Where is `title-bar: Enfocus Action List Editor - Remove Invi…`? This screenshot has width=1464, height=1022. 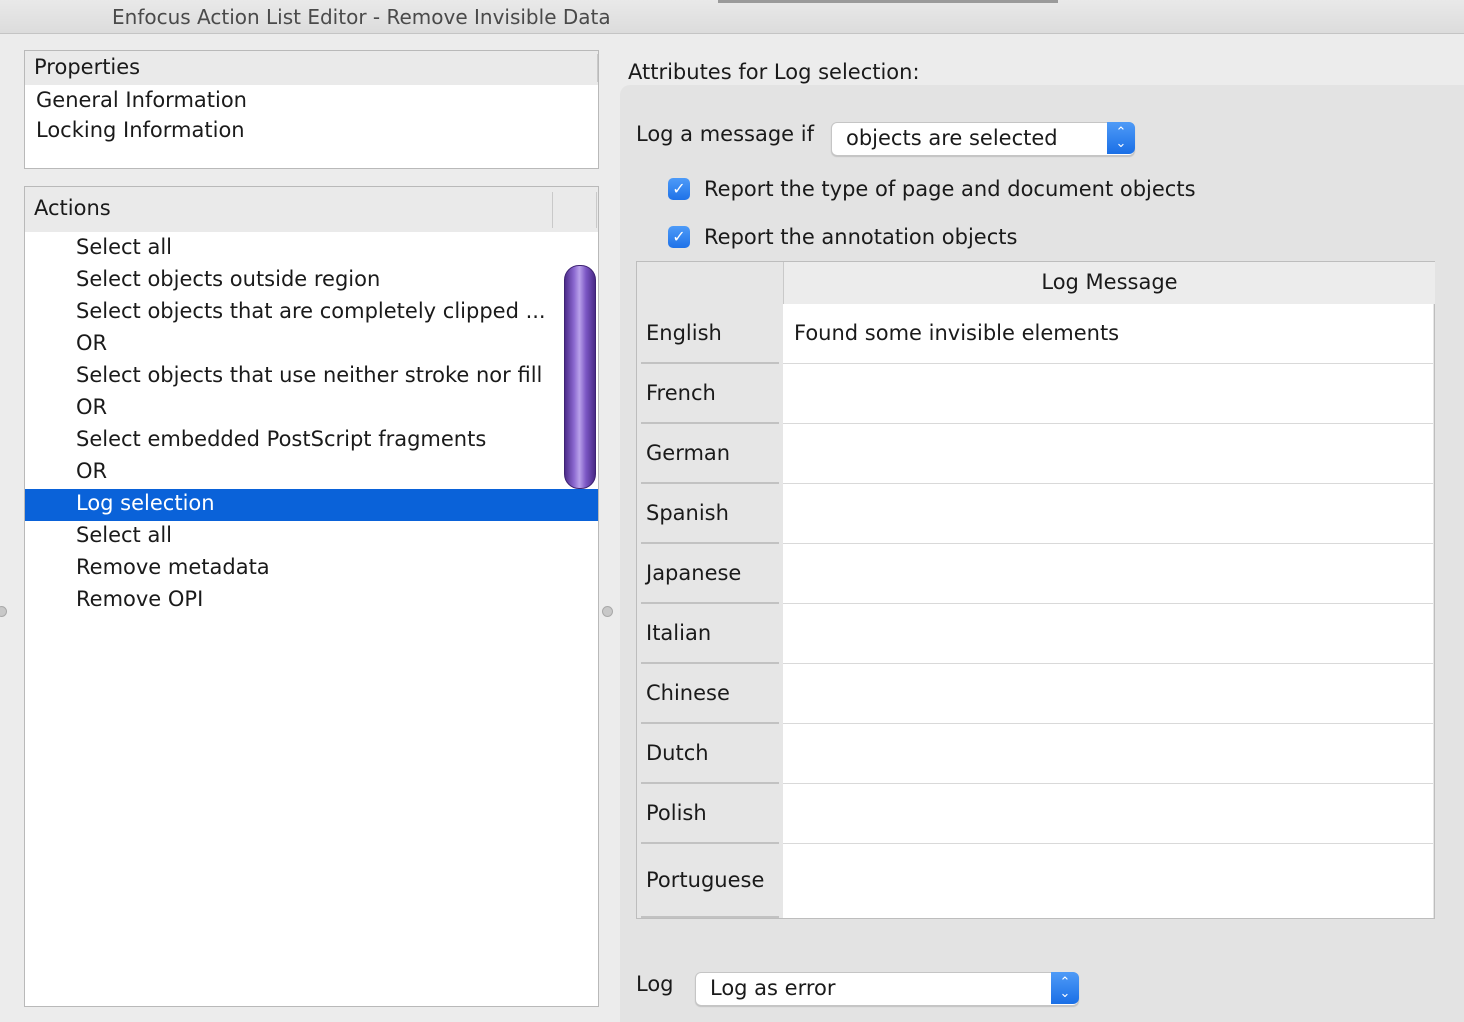 title-bar: Enfocus Action List Editor - Remove Invi… is located at coordinates (732, 17).